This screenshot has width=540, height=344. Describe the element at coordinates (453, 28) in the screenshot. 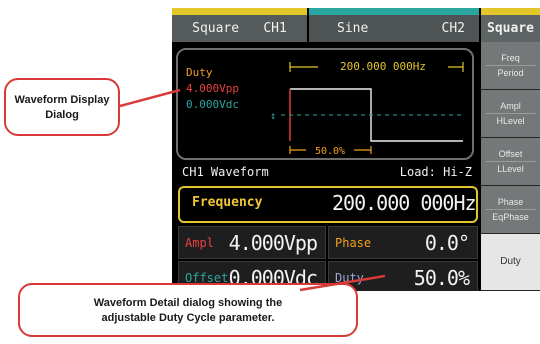

I see `tab-ch2-channel: CH2` at that location.